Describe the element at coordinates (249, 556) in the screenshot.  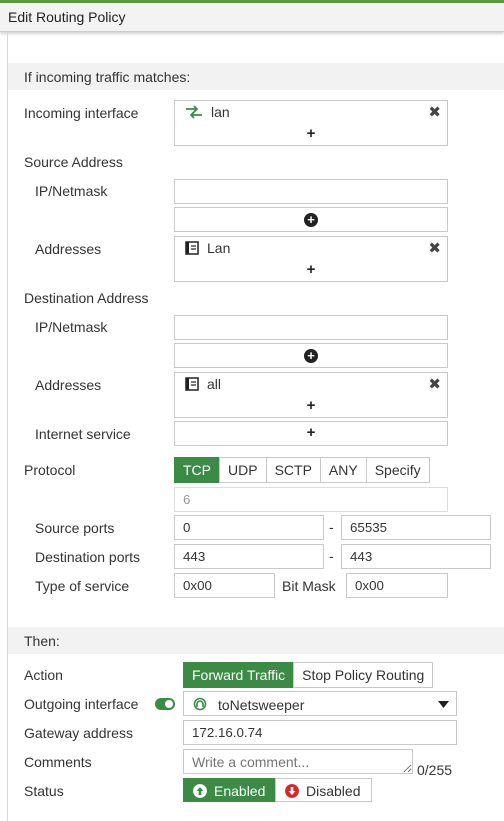
I see `destination-port-from-input` at that location.